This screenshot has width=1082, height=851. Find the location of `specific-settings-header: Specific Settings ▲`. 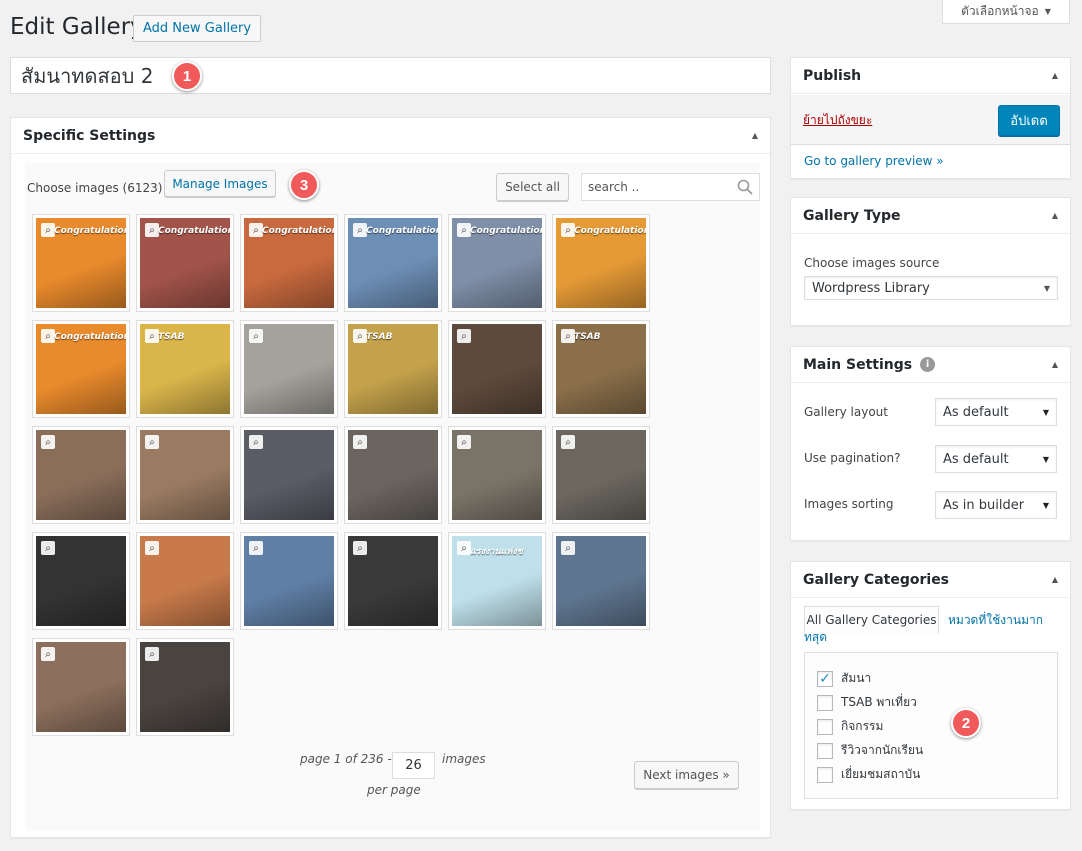

specific-settings-header: Specific Settings ▲ is located at coordinates (390, 136).